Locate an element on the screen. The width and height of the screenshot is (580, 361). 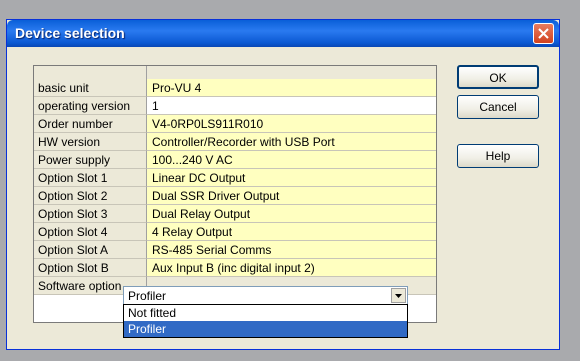
dialog-title: Device selection is located at coordinates (70, 33).